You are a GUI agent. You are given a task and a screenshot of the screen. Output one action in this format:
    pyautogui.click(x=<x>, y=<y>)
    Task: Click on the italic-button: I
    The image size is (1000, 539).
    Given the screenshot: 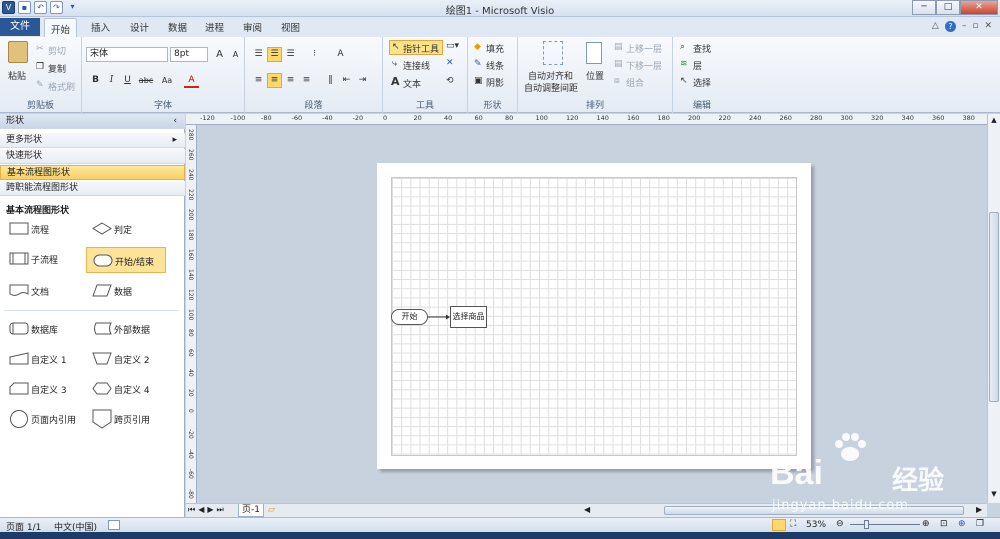 What is the action you would take?
    pyautogui.click(x=111, y=80)
    